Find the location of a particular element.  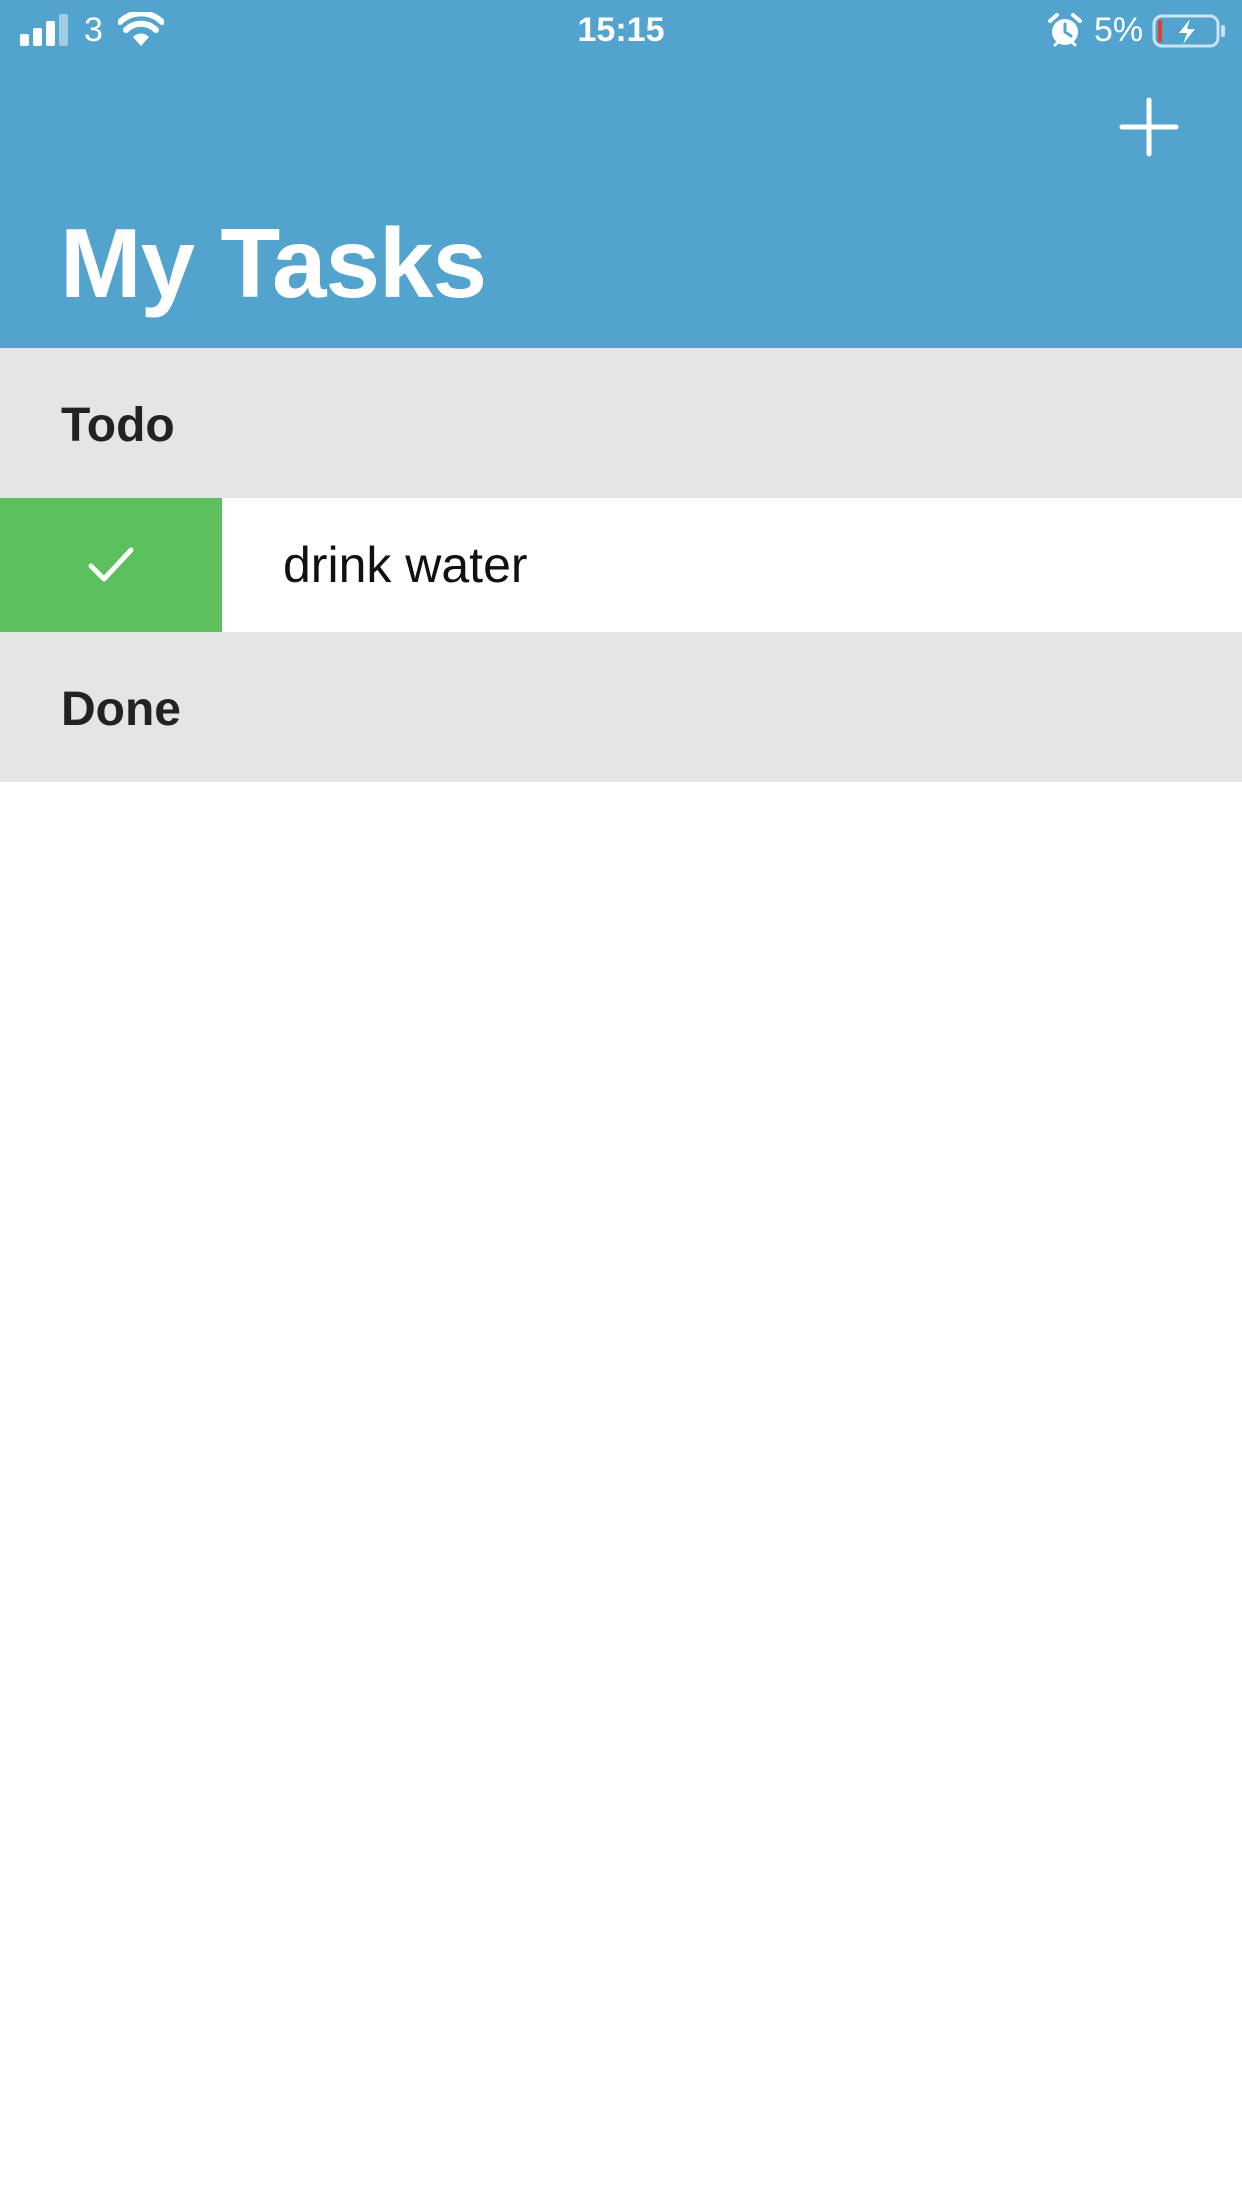

section-label-todo: Todo is located at coordinates (118, 425).